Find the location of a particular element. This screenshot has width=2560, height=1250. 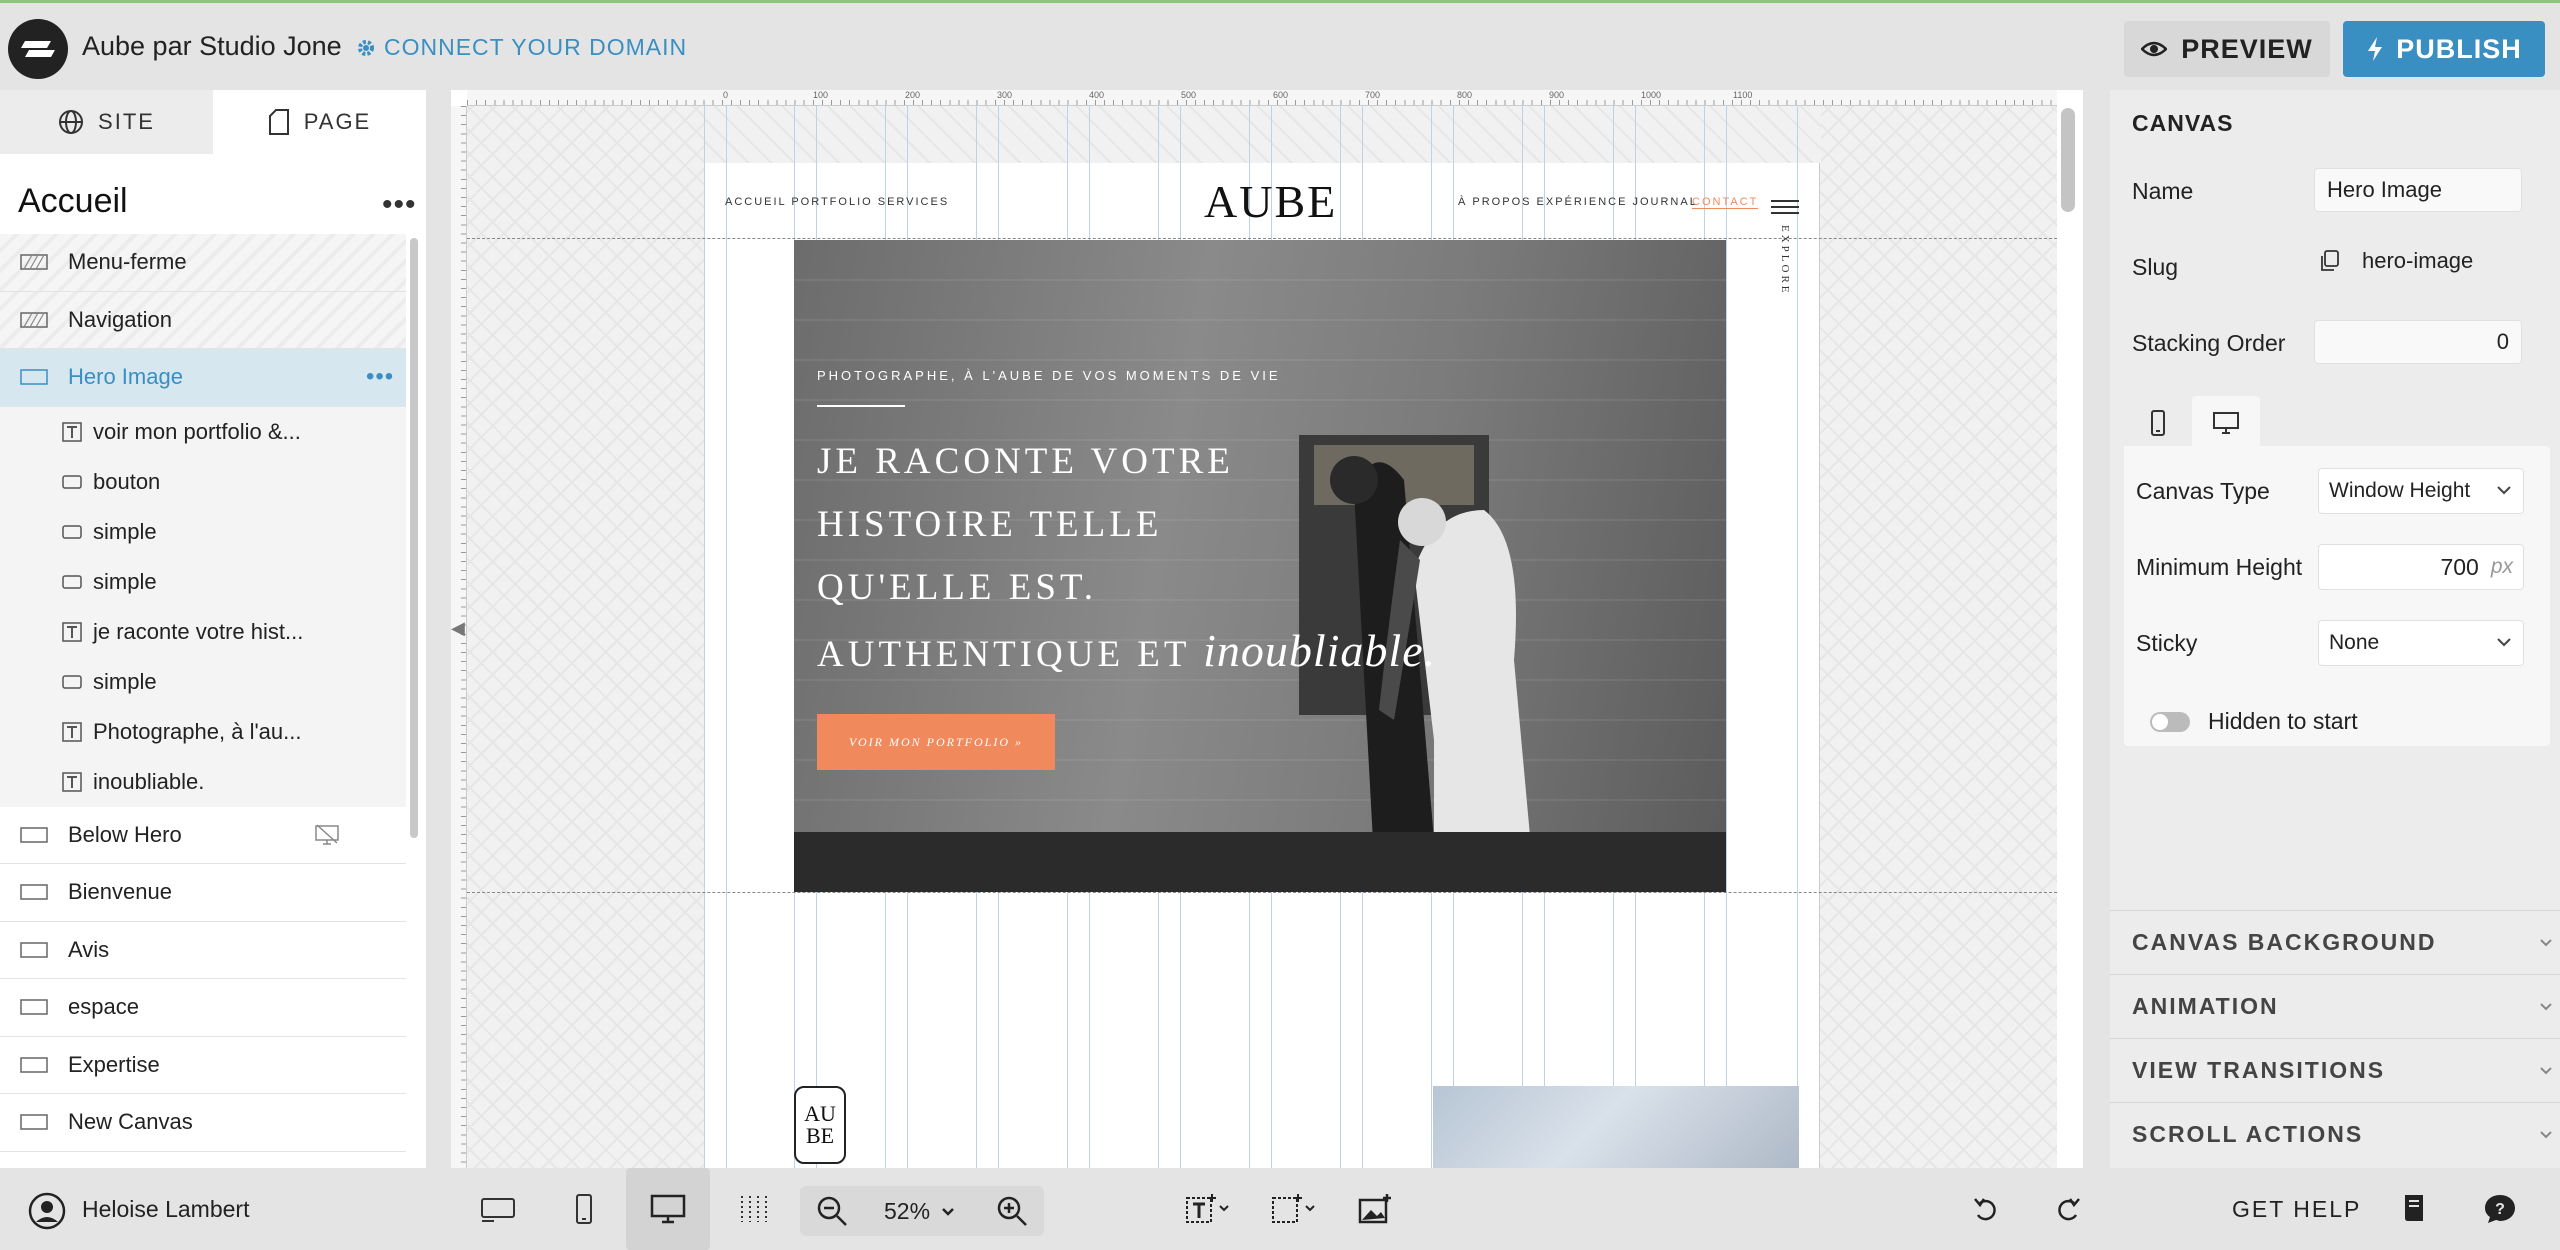

layer-more-button: ••• is located at coordinates (380, 377).